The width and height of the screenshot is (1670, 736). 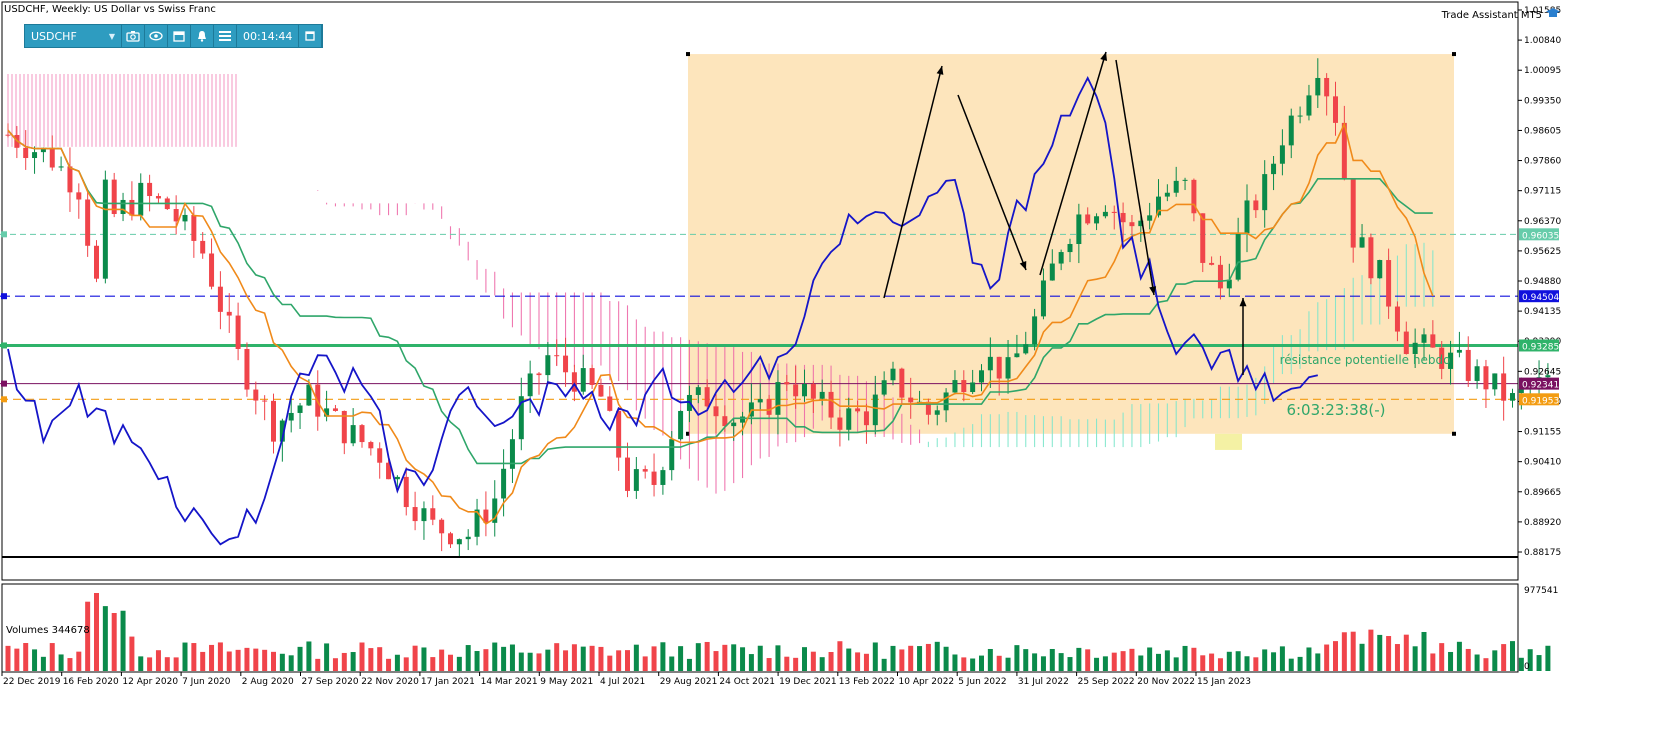 I want to click on date-tick-label: 29 Aug 2021, so click(x=689, y=682).